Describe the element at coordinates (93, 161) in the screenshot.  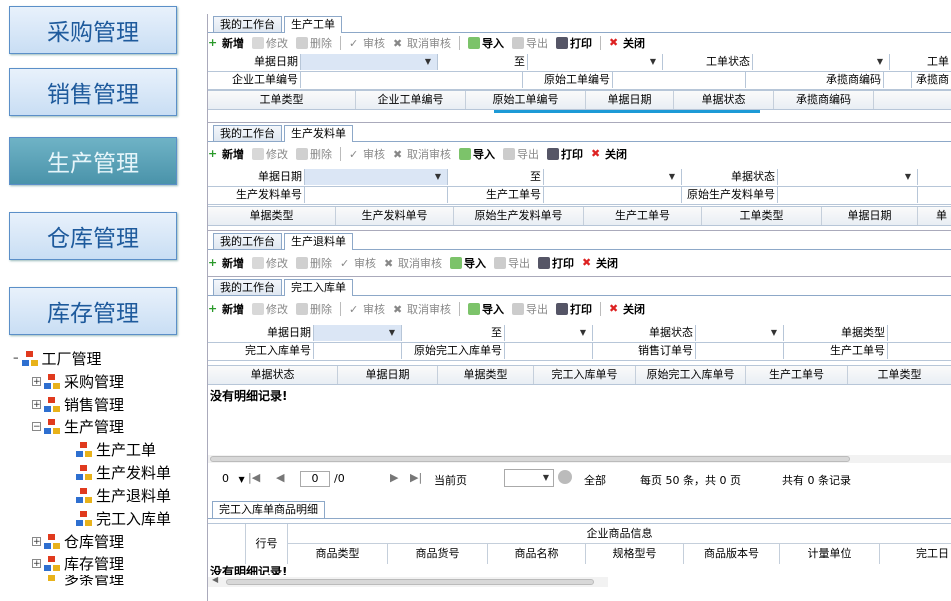
I see `nav-production-button: 生产管理` at that location.